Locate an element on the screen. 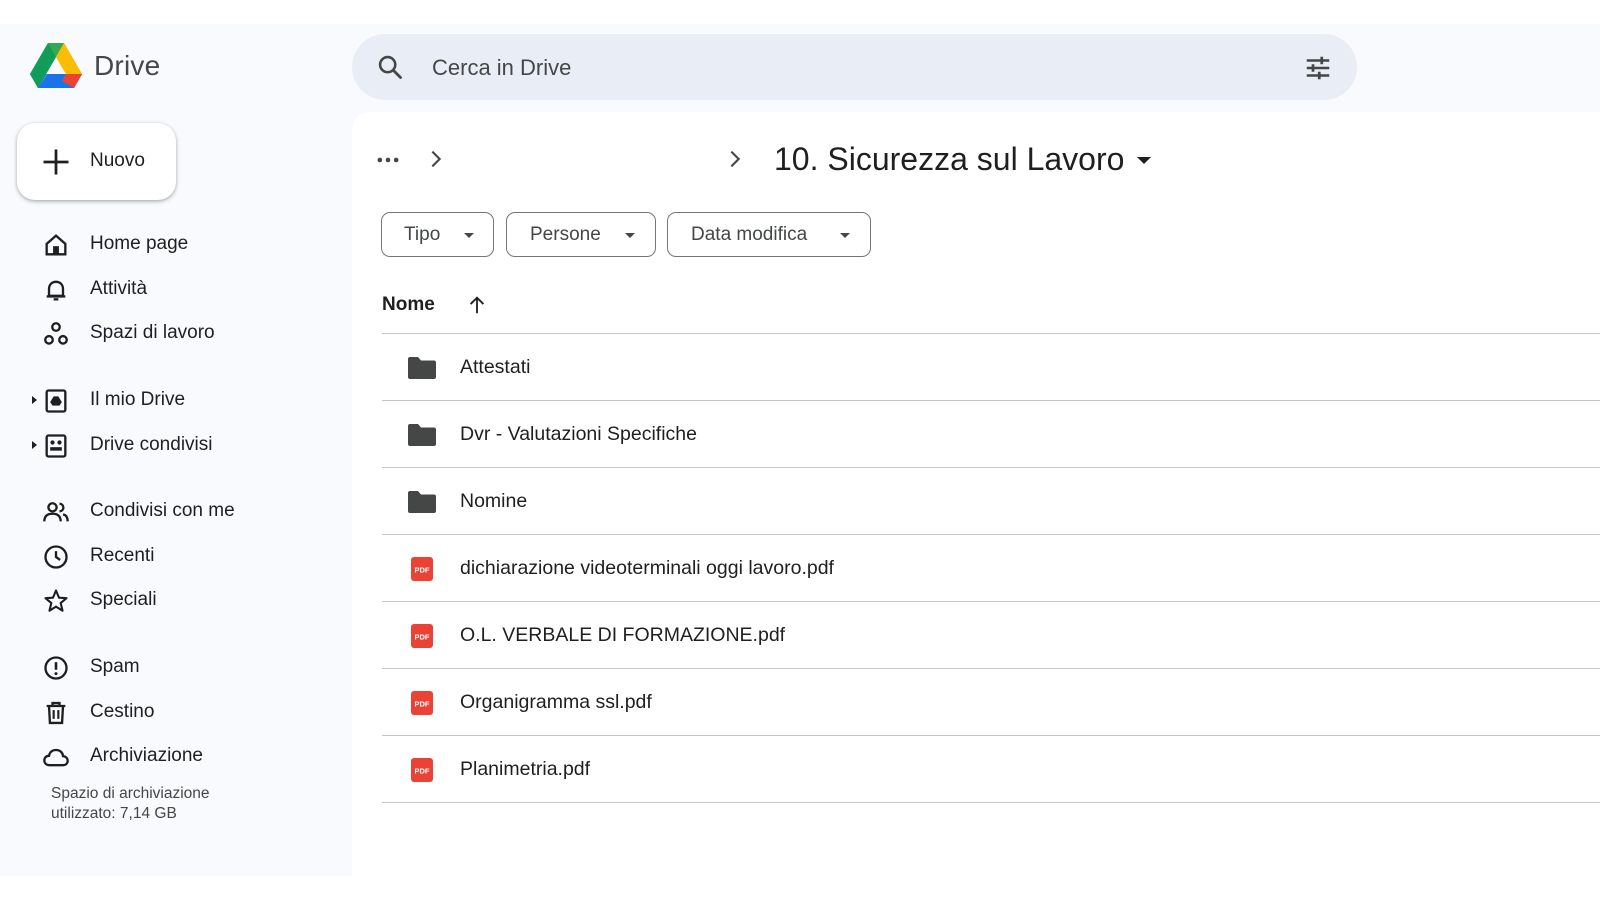 The width and height of the screenshot is (1600, 900). sidebar-item-my-drive: Il mio Drive is located at coordinates (160, 400).